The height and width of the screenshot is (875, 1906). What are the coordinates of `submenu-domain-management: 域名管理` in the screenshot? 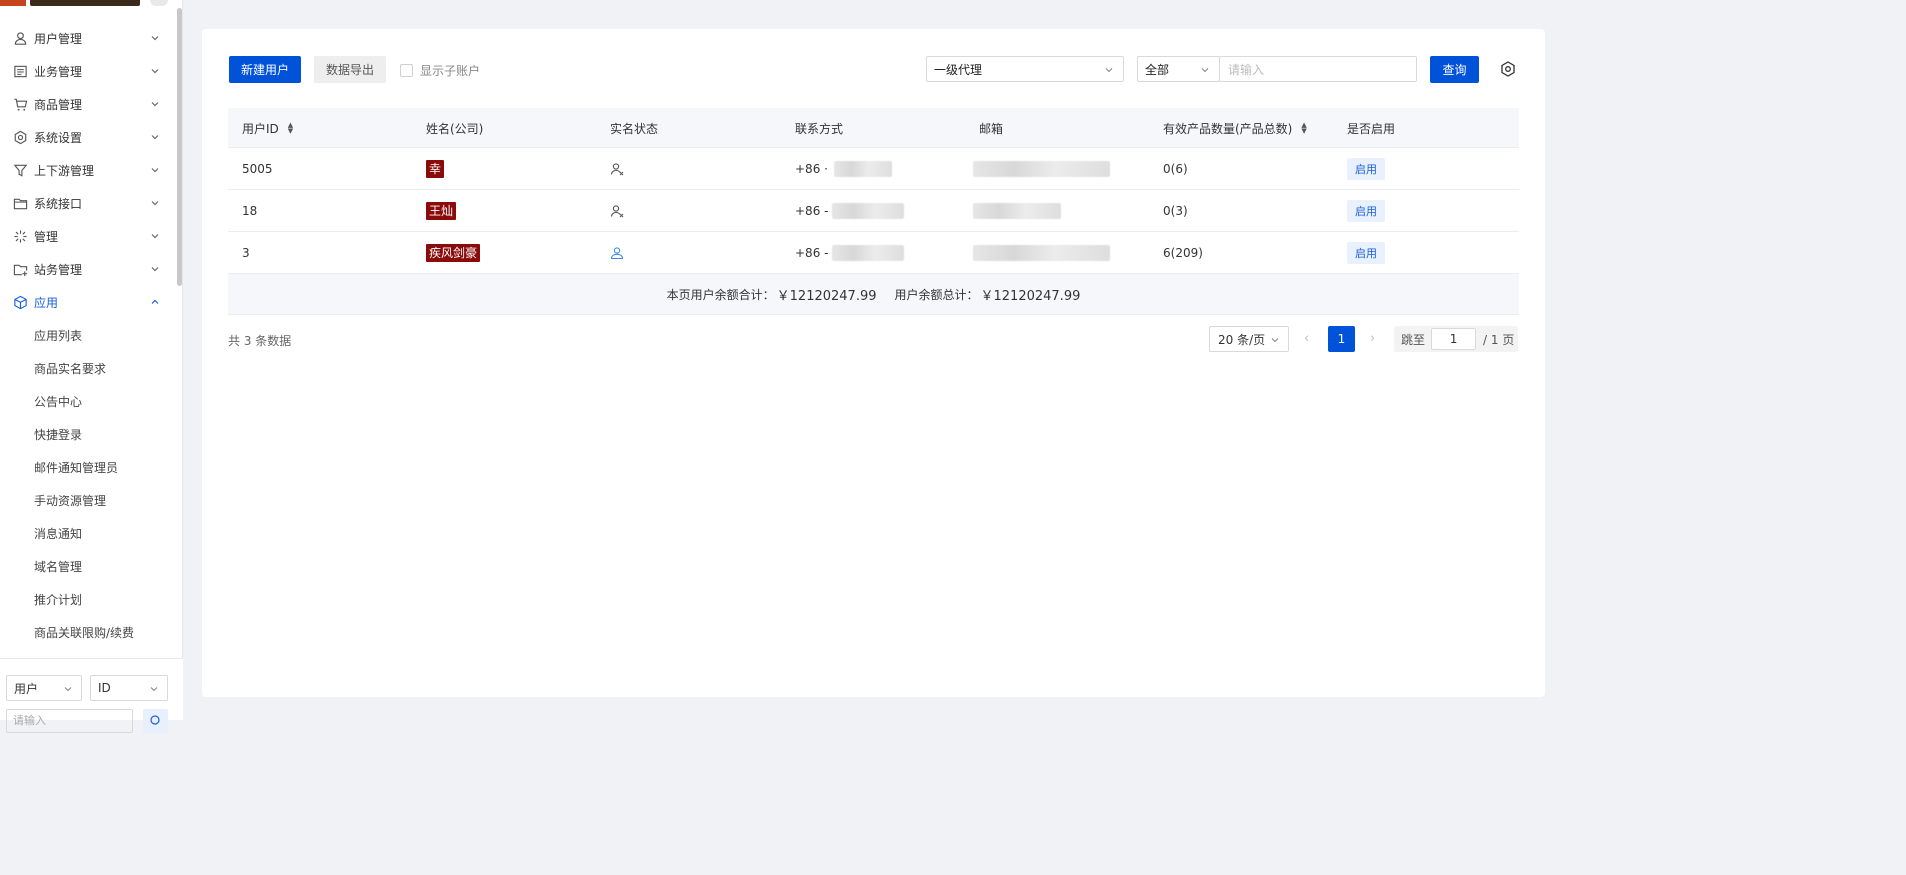 It's located at (88, 566).